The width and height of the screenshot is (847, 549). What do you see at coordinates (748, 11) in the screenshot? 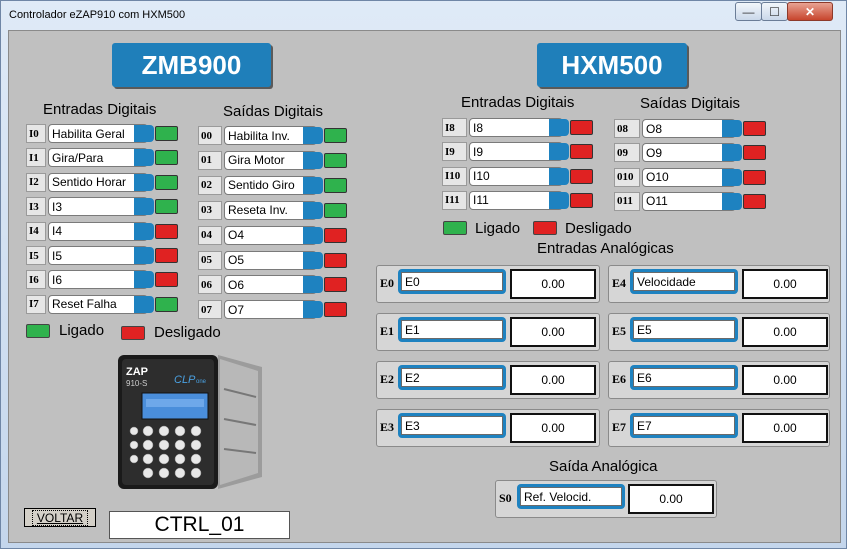
I see `minimize-button: —` at bounding box center [748, 11].